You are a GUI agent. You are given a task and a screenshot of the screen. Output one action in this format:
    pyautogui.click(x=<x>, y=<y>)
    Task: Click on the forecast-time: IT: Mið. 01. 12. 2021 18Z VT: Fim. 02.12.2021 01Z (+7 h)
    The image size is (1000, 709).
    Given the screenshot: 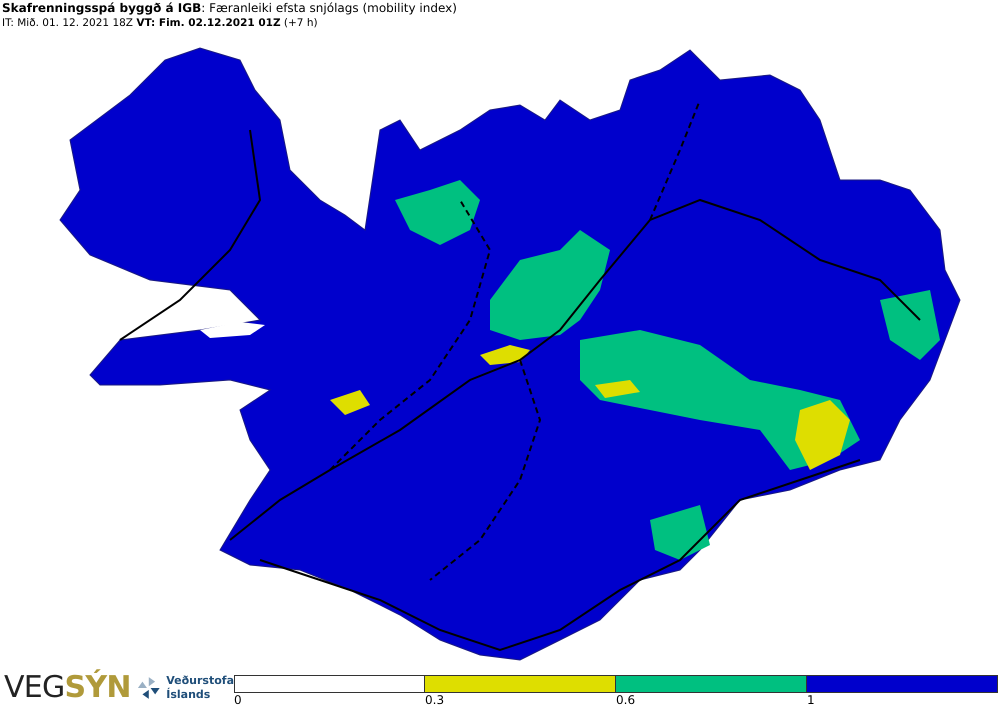 What is the action you would take?
    pyautogui.click(x=160, y=23)
    